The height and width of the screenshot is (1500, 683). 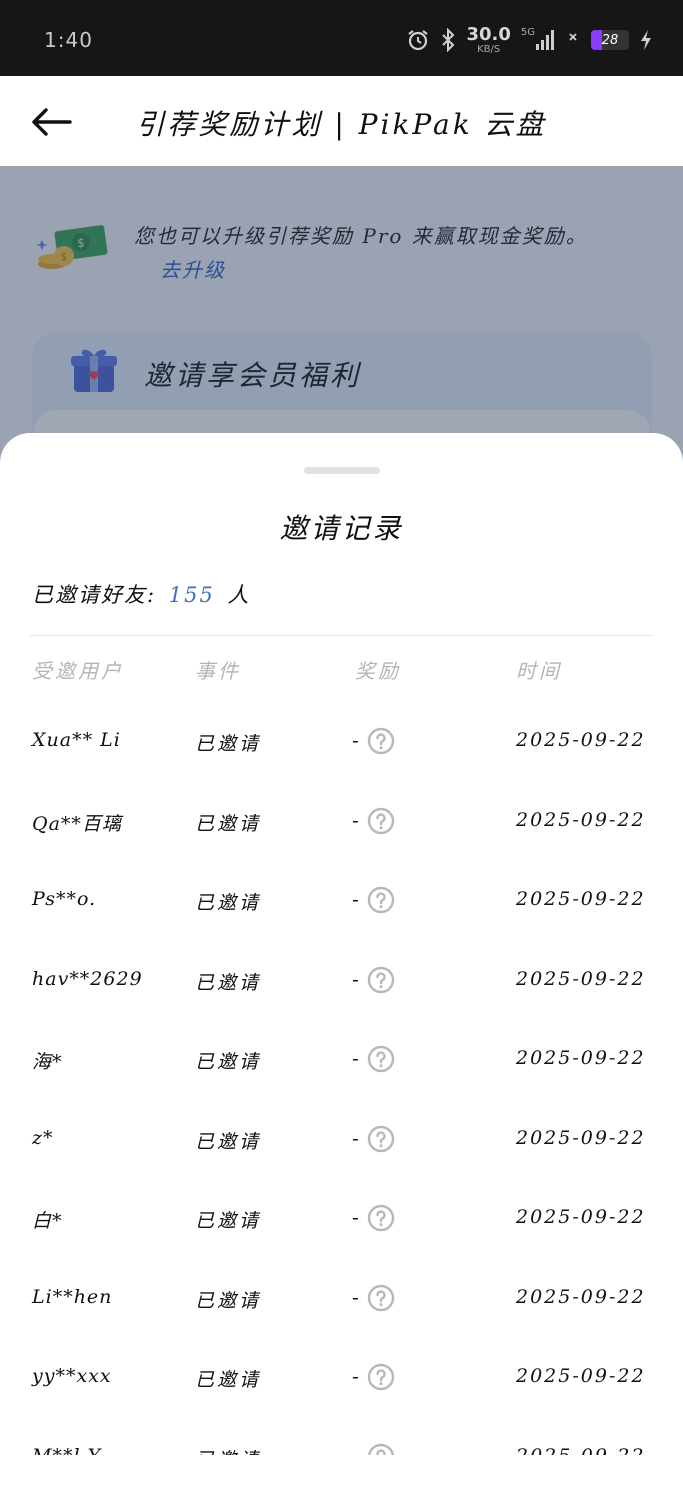 I want to click on row-user: Ps**o., so click(x=64, y=899).